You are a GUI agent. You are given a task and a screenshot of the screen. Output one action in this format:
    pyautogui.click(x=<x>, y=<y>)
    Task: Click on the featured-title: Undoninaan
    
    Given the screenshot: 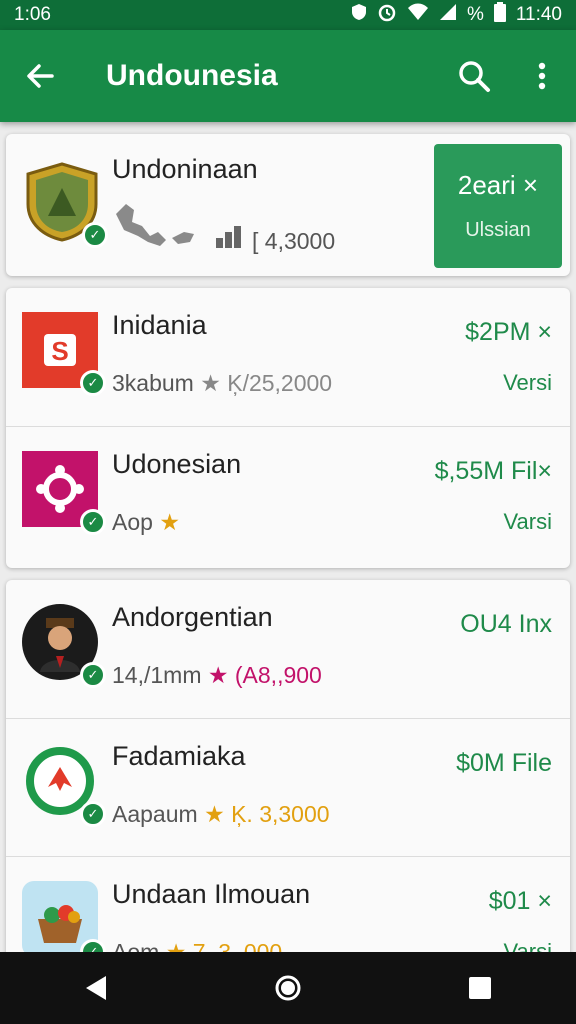 What is the action you would take?
    pyautogui.click(x=185, y=169)
    